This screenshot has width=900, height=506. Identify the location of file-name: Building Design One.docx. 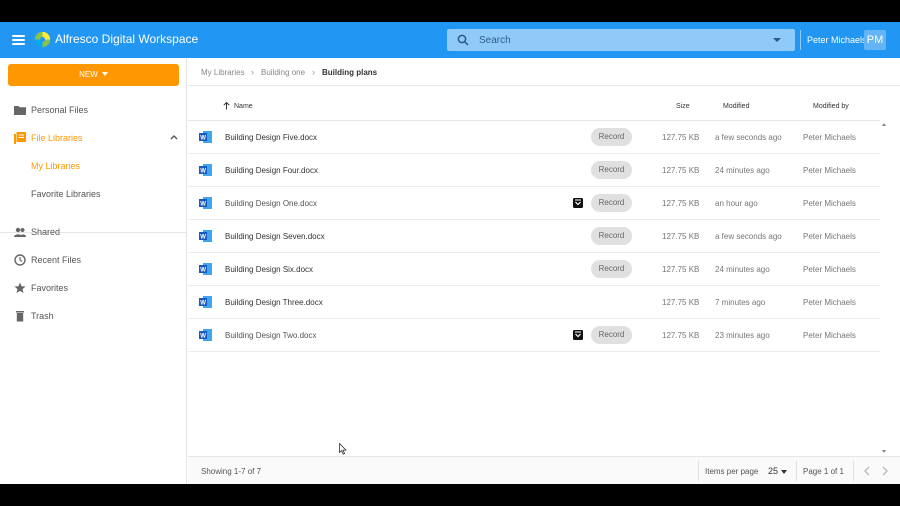
(271, 203).